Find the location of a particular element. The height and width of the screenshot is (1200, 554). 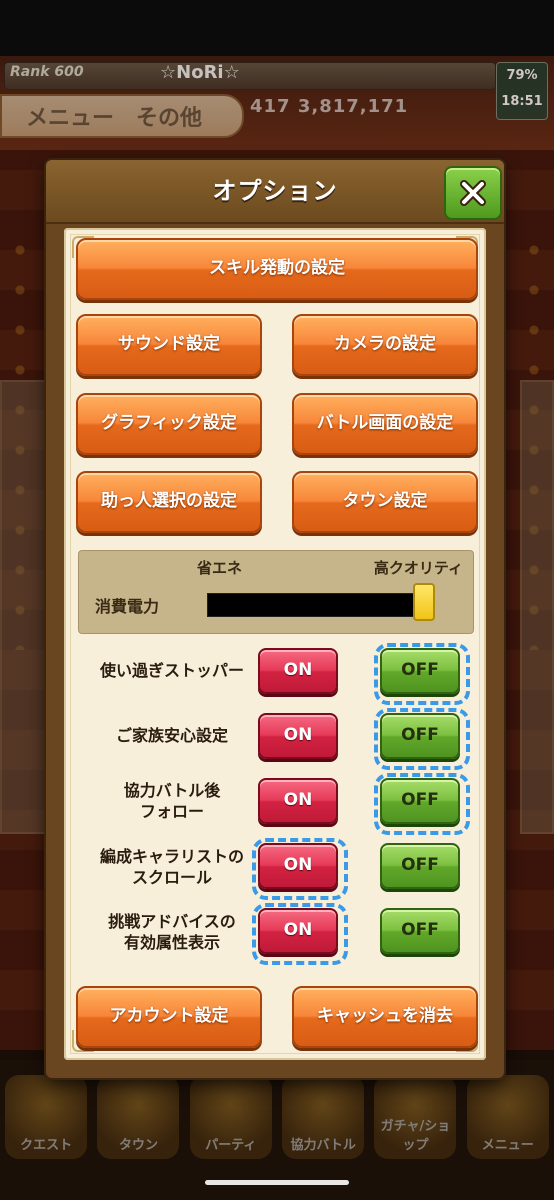

background-panel-left is located at coordinates (25, 607).